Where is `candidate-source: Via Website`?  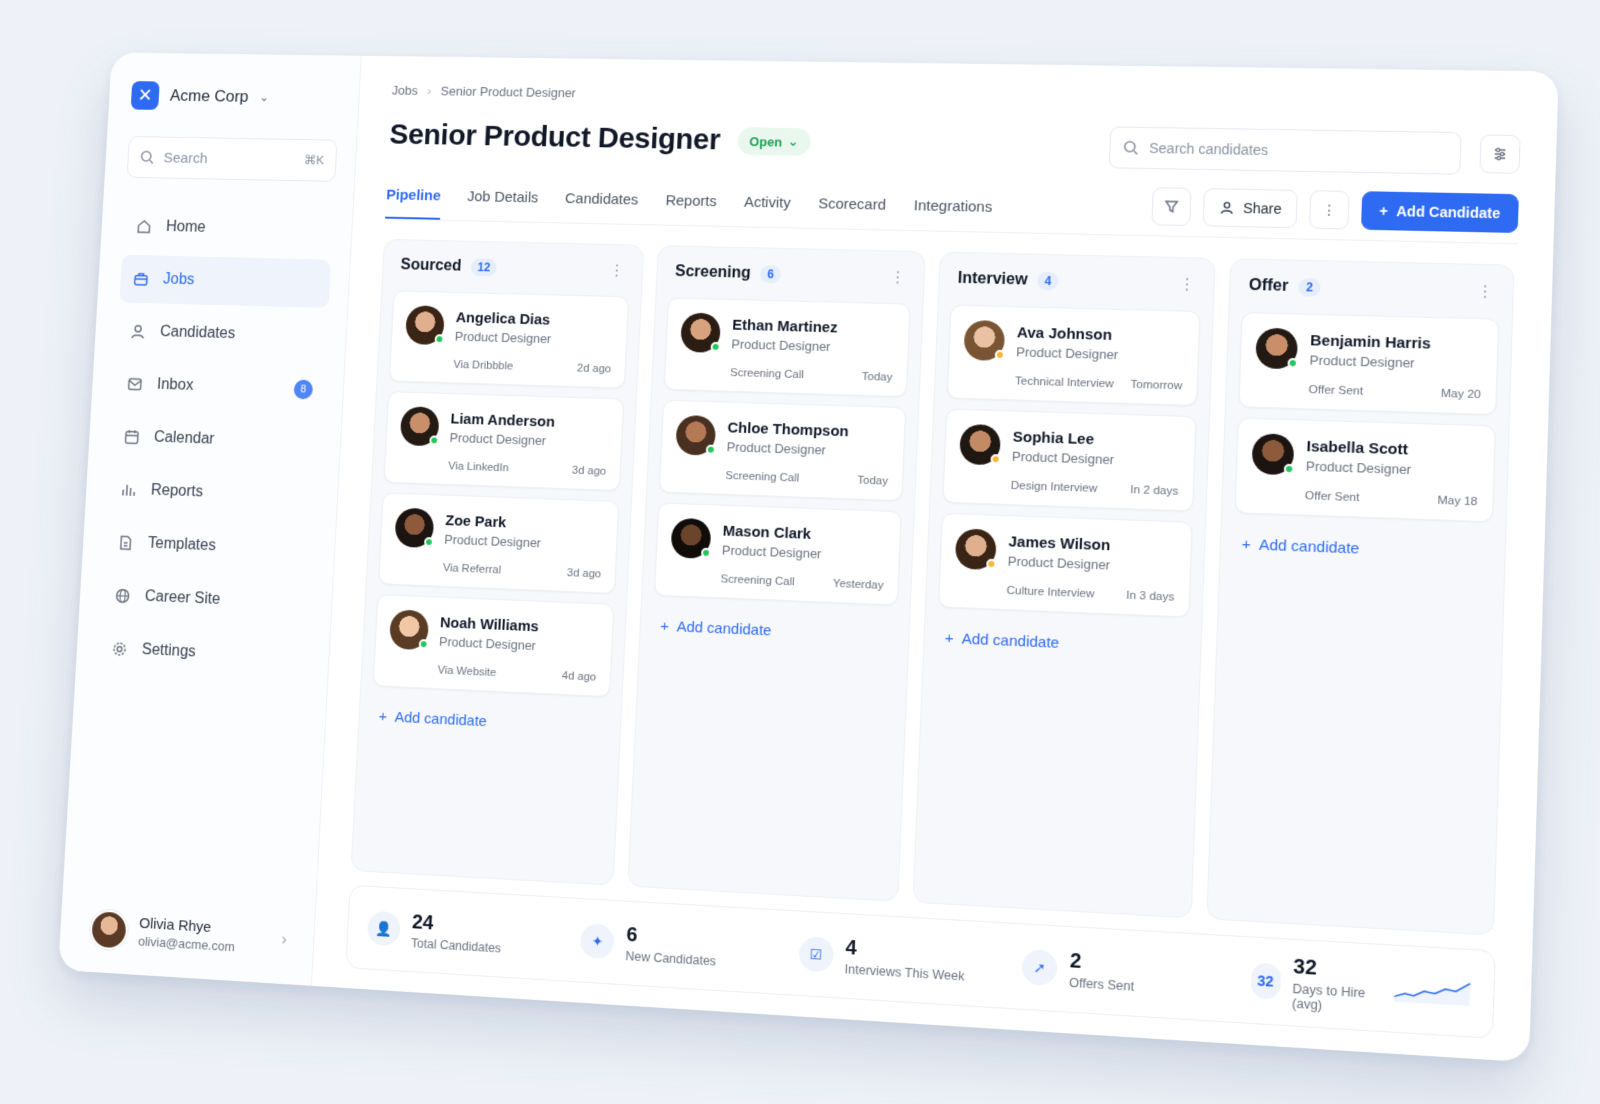
candidate-source: Via Website is located at coordinates (467, 672).